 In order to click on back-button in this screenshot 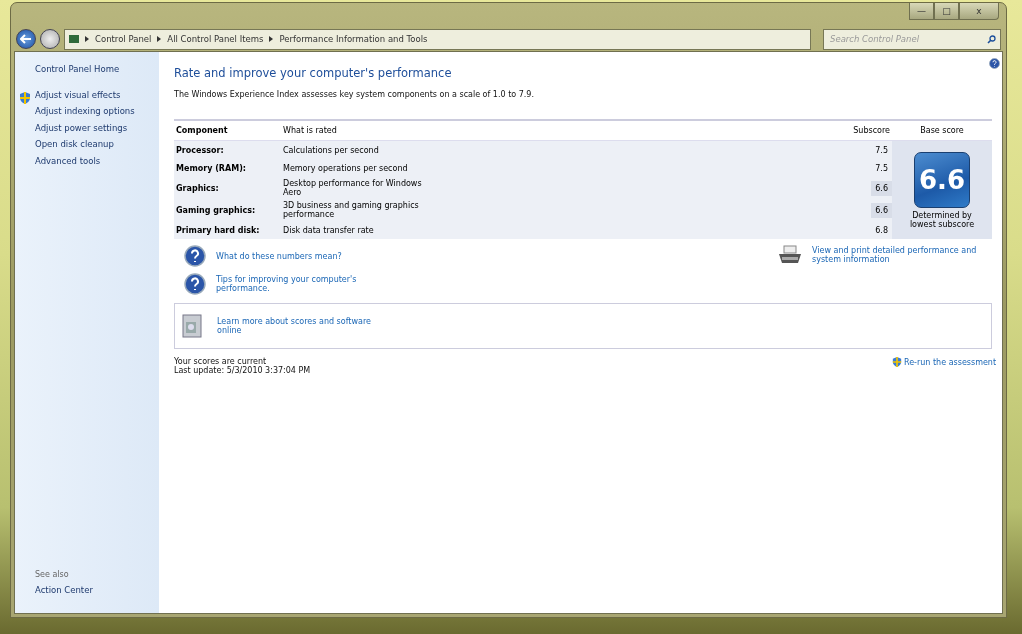, I will do `click(26, 39)`.